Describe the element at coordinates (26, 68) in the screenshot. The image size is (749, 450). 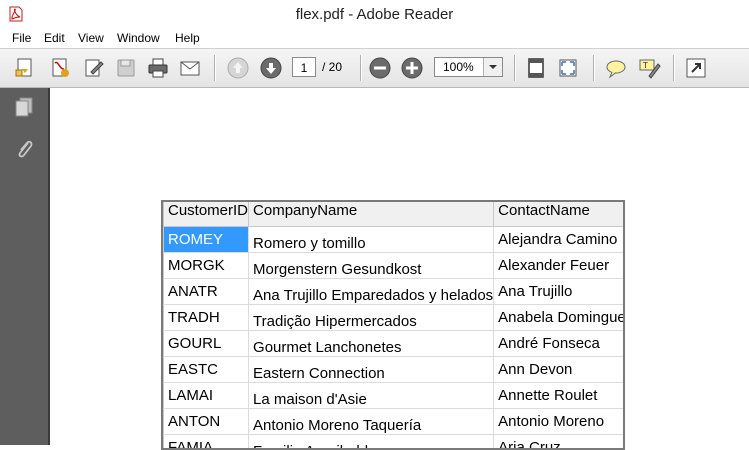
I see `open-icon` at that location.